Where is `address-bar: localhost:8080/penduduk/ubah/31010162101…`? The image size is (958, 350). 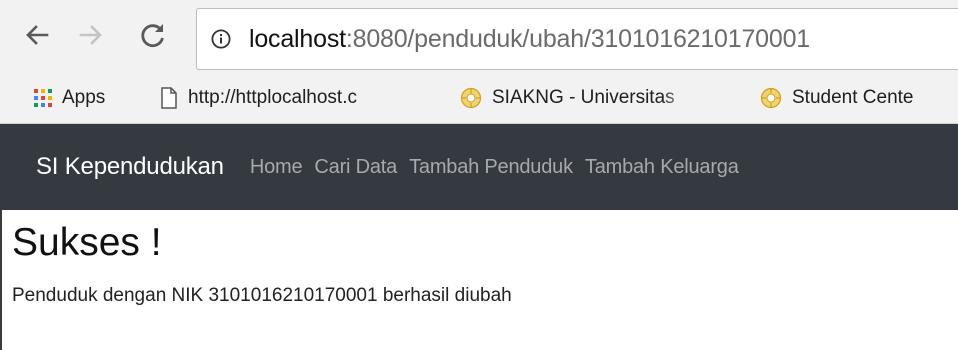 address-bar: localhost:8080/penduduk/ubah/31010162101… is located at coordinates (577, 39).